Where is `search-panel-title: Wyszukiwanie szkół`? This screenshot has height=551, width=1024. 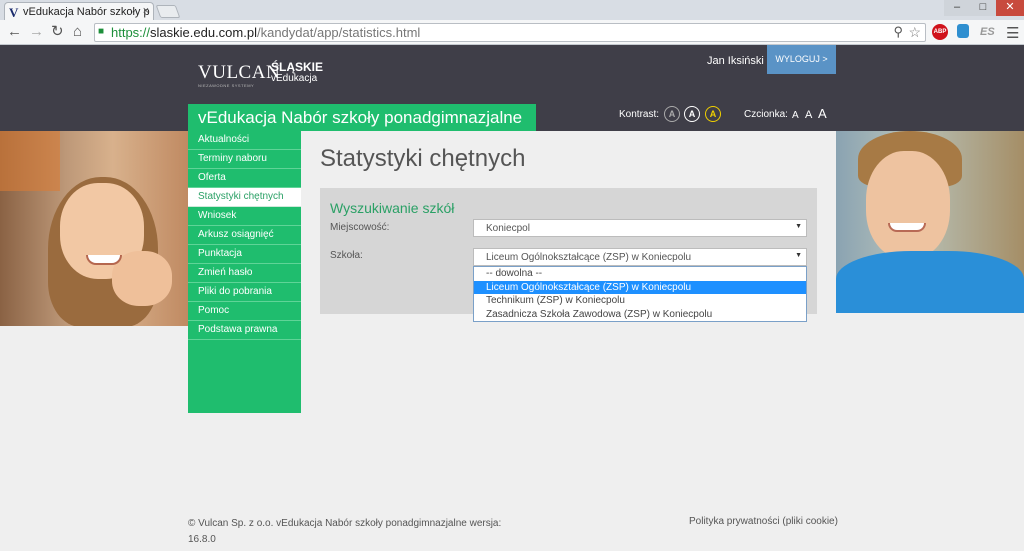
search-panel-title: Wyszukiwanie szkół is located at coordinates (392, 208).